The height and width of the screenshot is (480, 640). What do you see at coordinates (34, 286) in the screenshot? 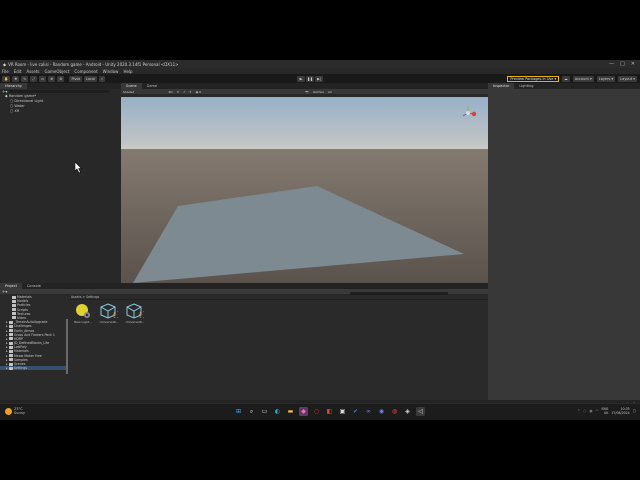
I see `tab-console: Console` at bounding box center [34, 286].